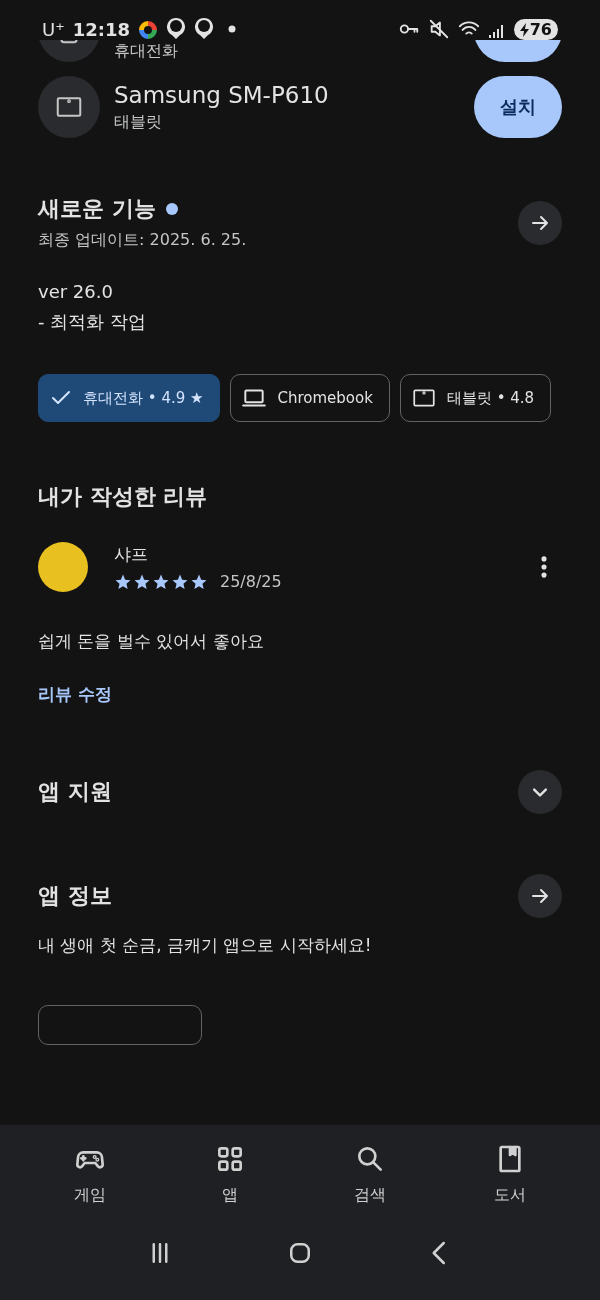 The image size is (600, 1300). Describe the element at coordinates (438, 29) in the screenshot. I see `mute-icon` at that location.